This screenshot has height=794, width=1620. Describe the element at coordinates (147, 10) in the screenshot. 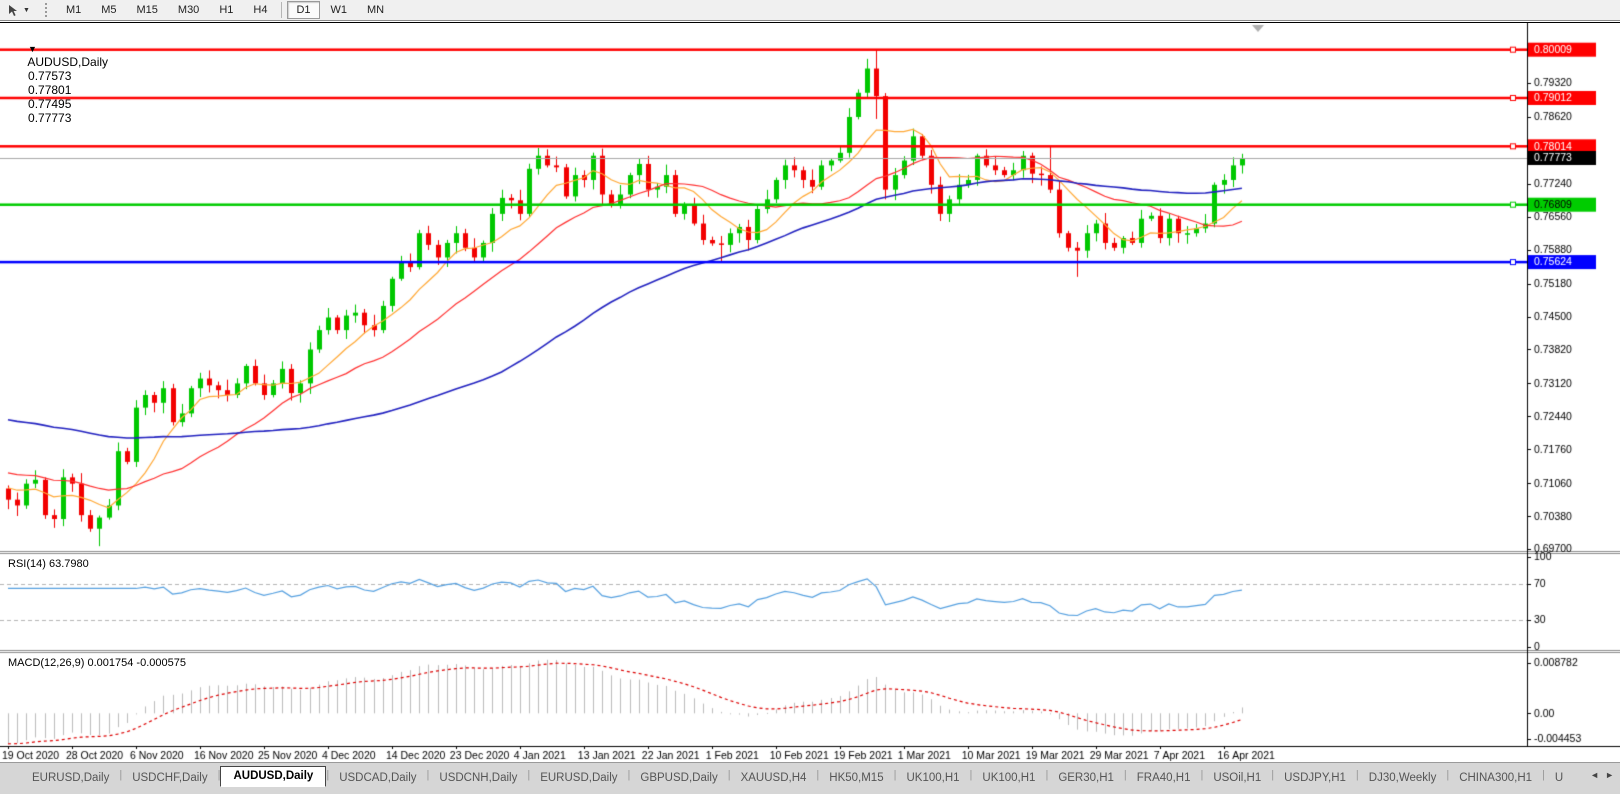

I see `timeframe-button-M15: M15` at that location.